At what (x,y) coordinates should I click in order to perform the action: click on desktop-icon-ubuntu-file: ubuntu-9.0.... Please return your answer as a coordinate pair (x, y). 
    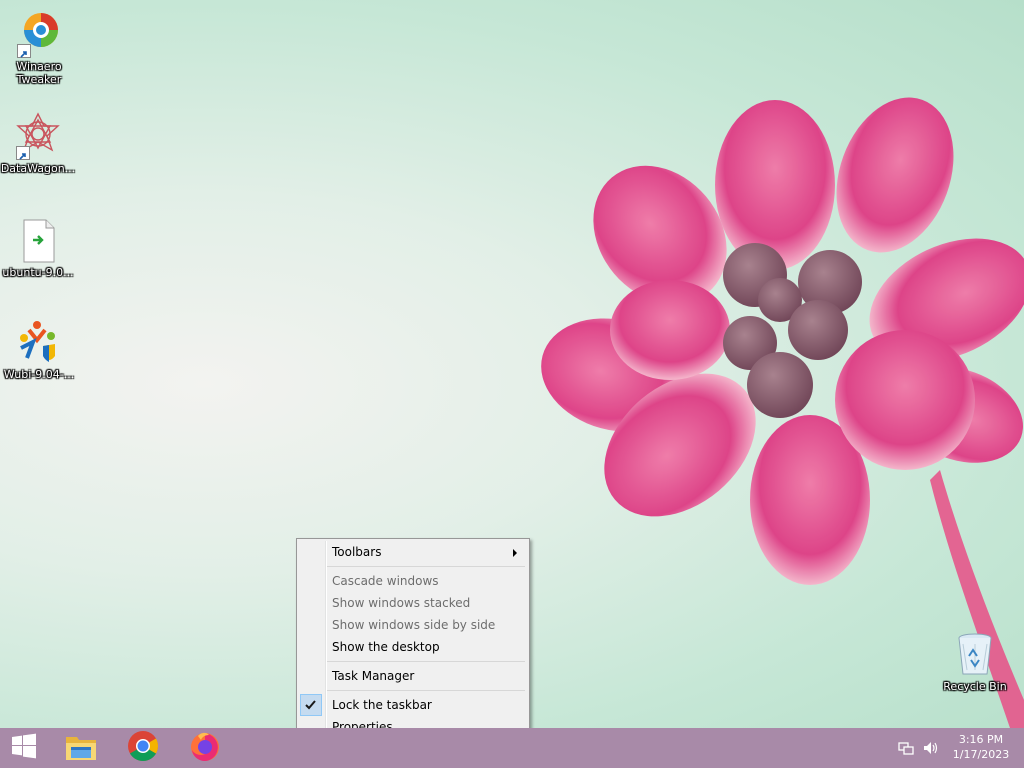
    Looking at the image, I should click on (38, 247).